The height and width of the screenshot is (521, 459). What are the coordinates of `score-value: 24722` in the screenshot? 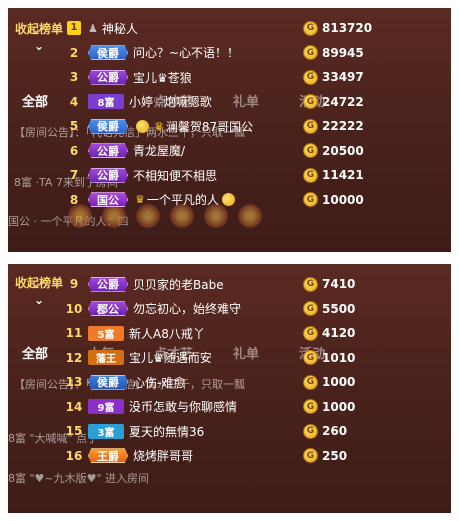 It's located at (343, 101).